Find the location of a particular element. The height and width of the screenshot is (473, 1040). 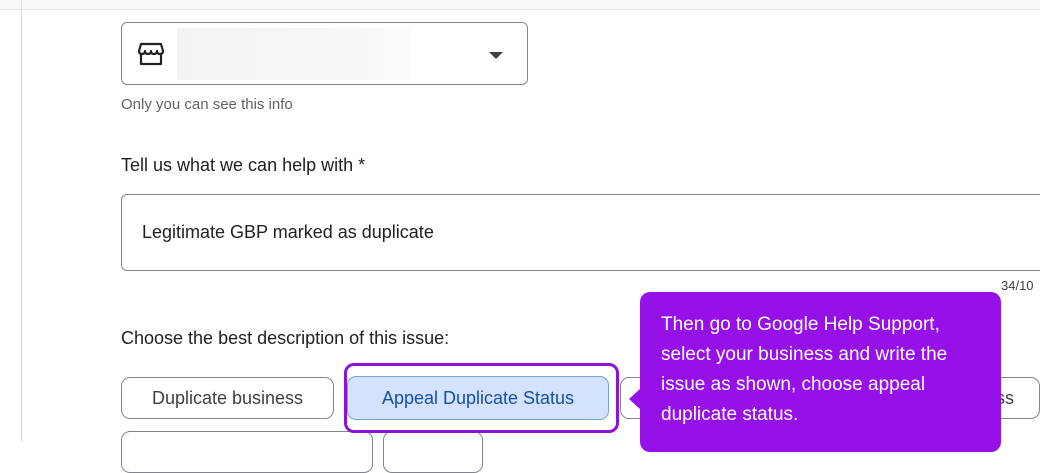

character-counter: 34/10 is located at coordinates (1017, 285).